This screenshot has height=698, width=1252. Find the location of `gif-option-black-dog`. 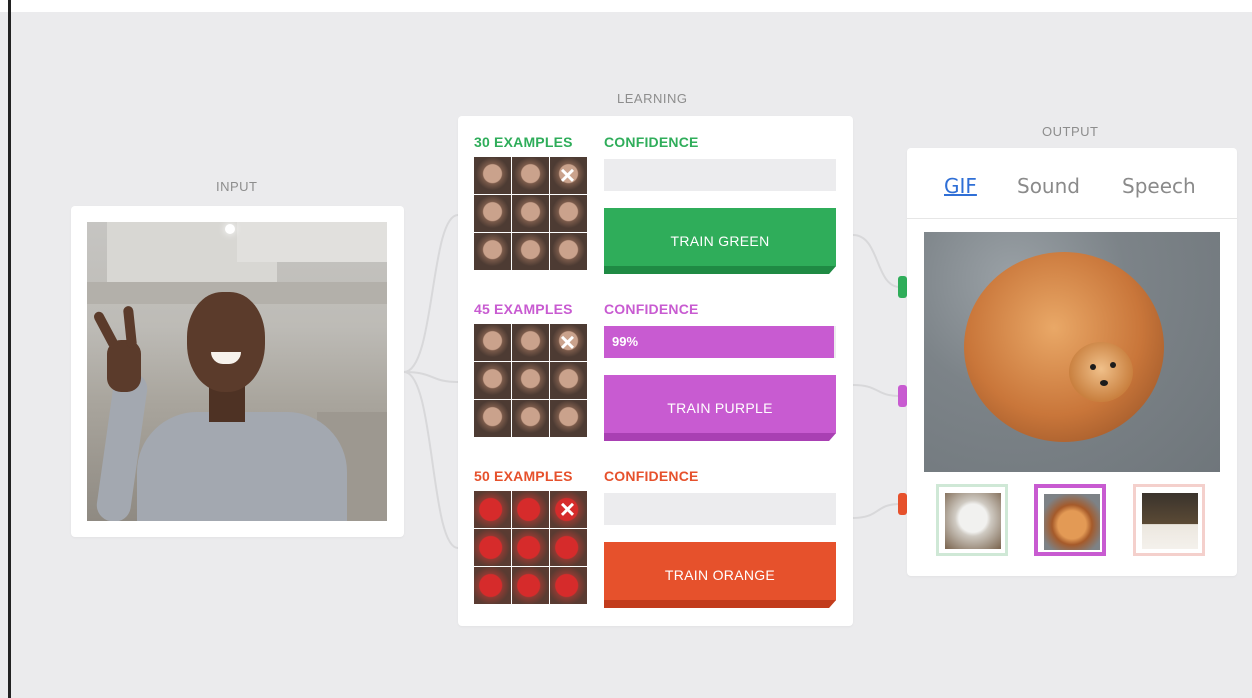

gif-option-black-dog is located at coordinates (1169, 520).